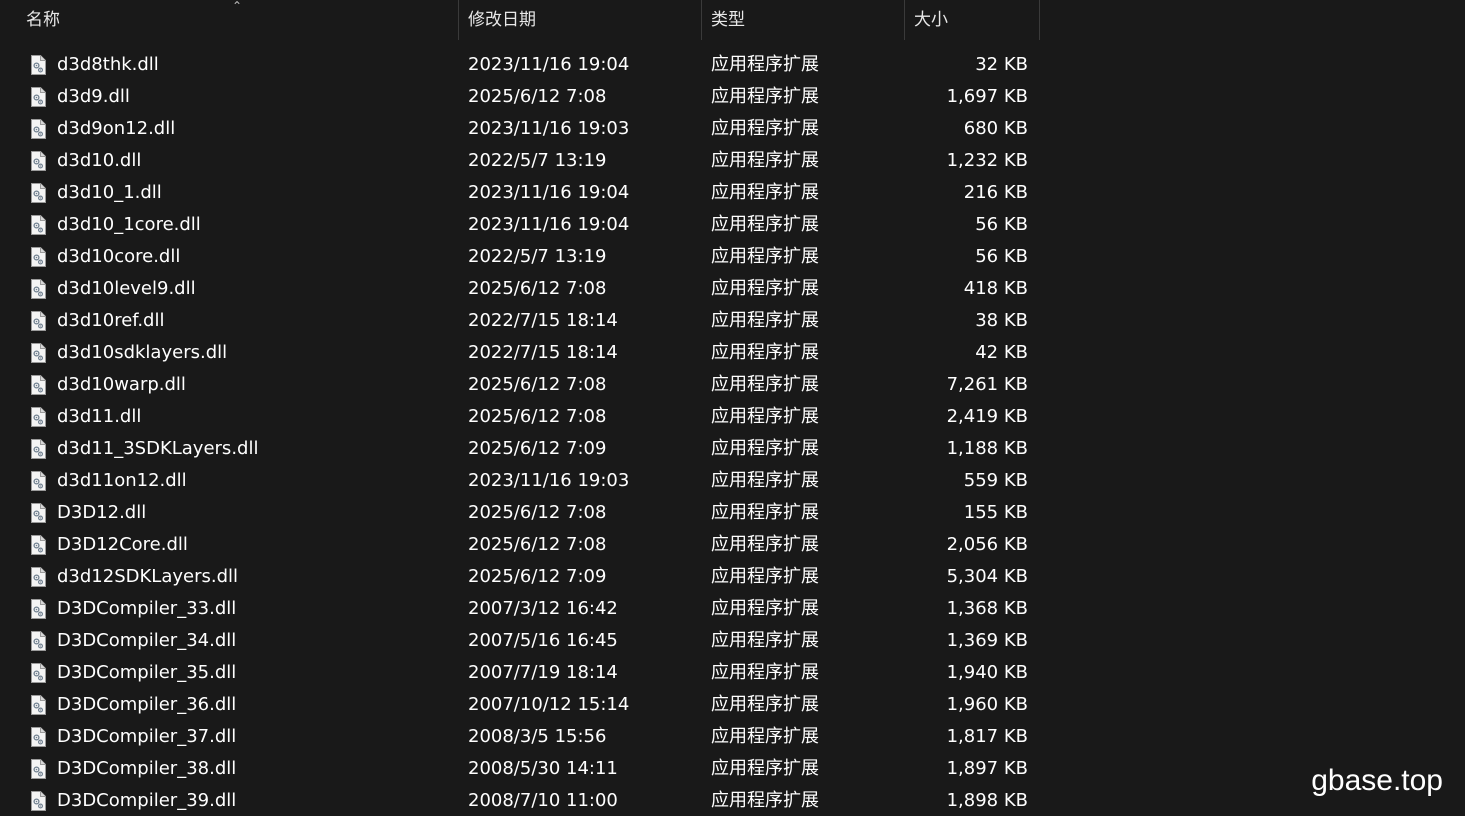  What do you see at coordinates (995, 288) in the screenshot?
I see `file-size: 418 KB` at bounding box center [995, 288].